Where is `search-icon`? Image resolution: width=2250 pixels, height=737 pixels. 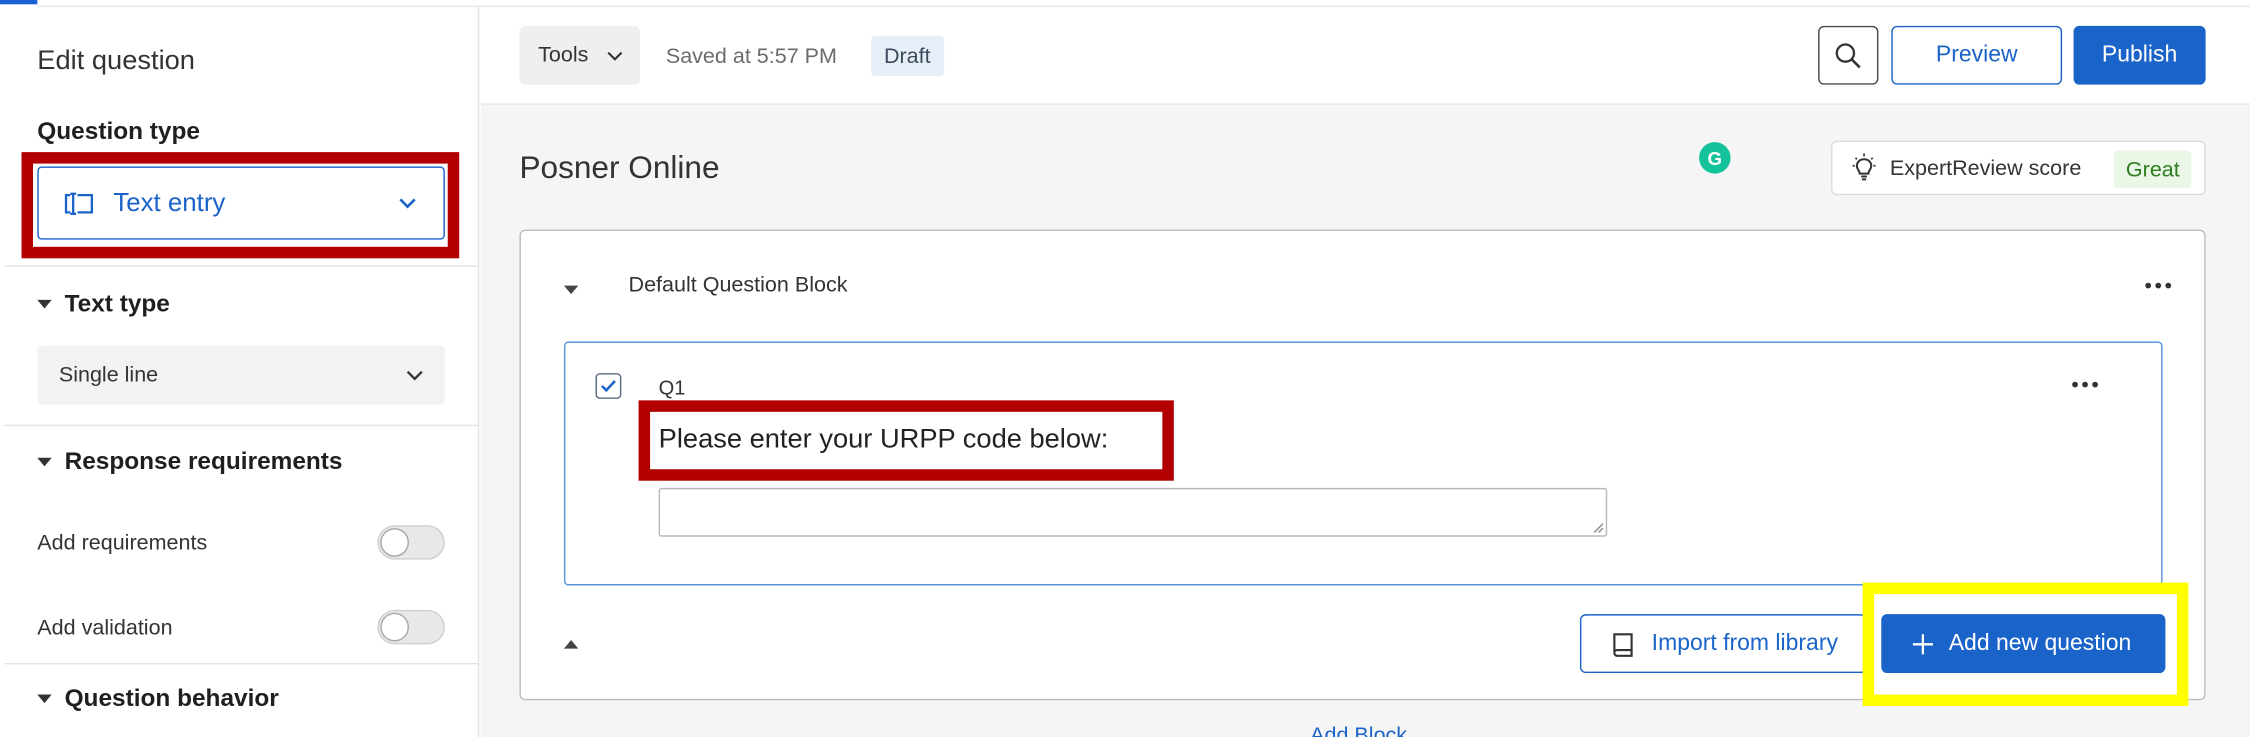
search-icon is located at coordinates (1848, 55).